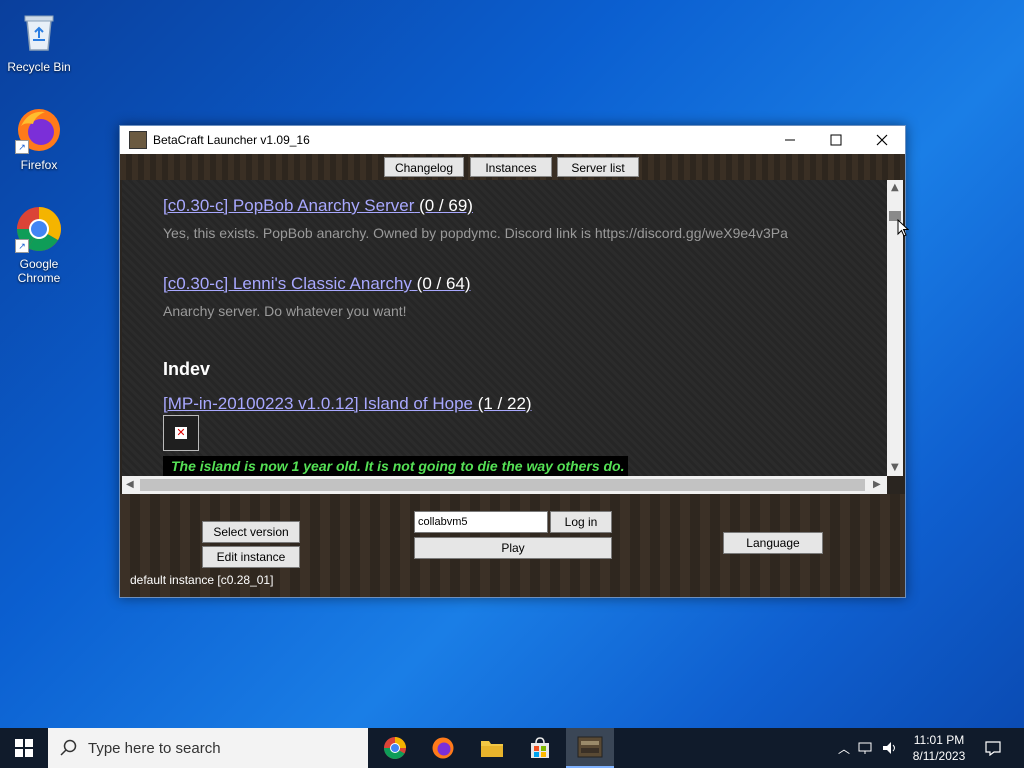 The image size is (1024, 768). What do you see at coordinates (39, 165) in the screenshot?
I see `firefox-label: Firefox` at bounding box center [39, 165].